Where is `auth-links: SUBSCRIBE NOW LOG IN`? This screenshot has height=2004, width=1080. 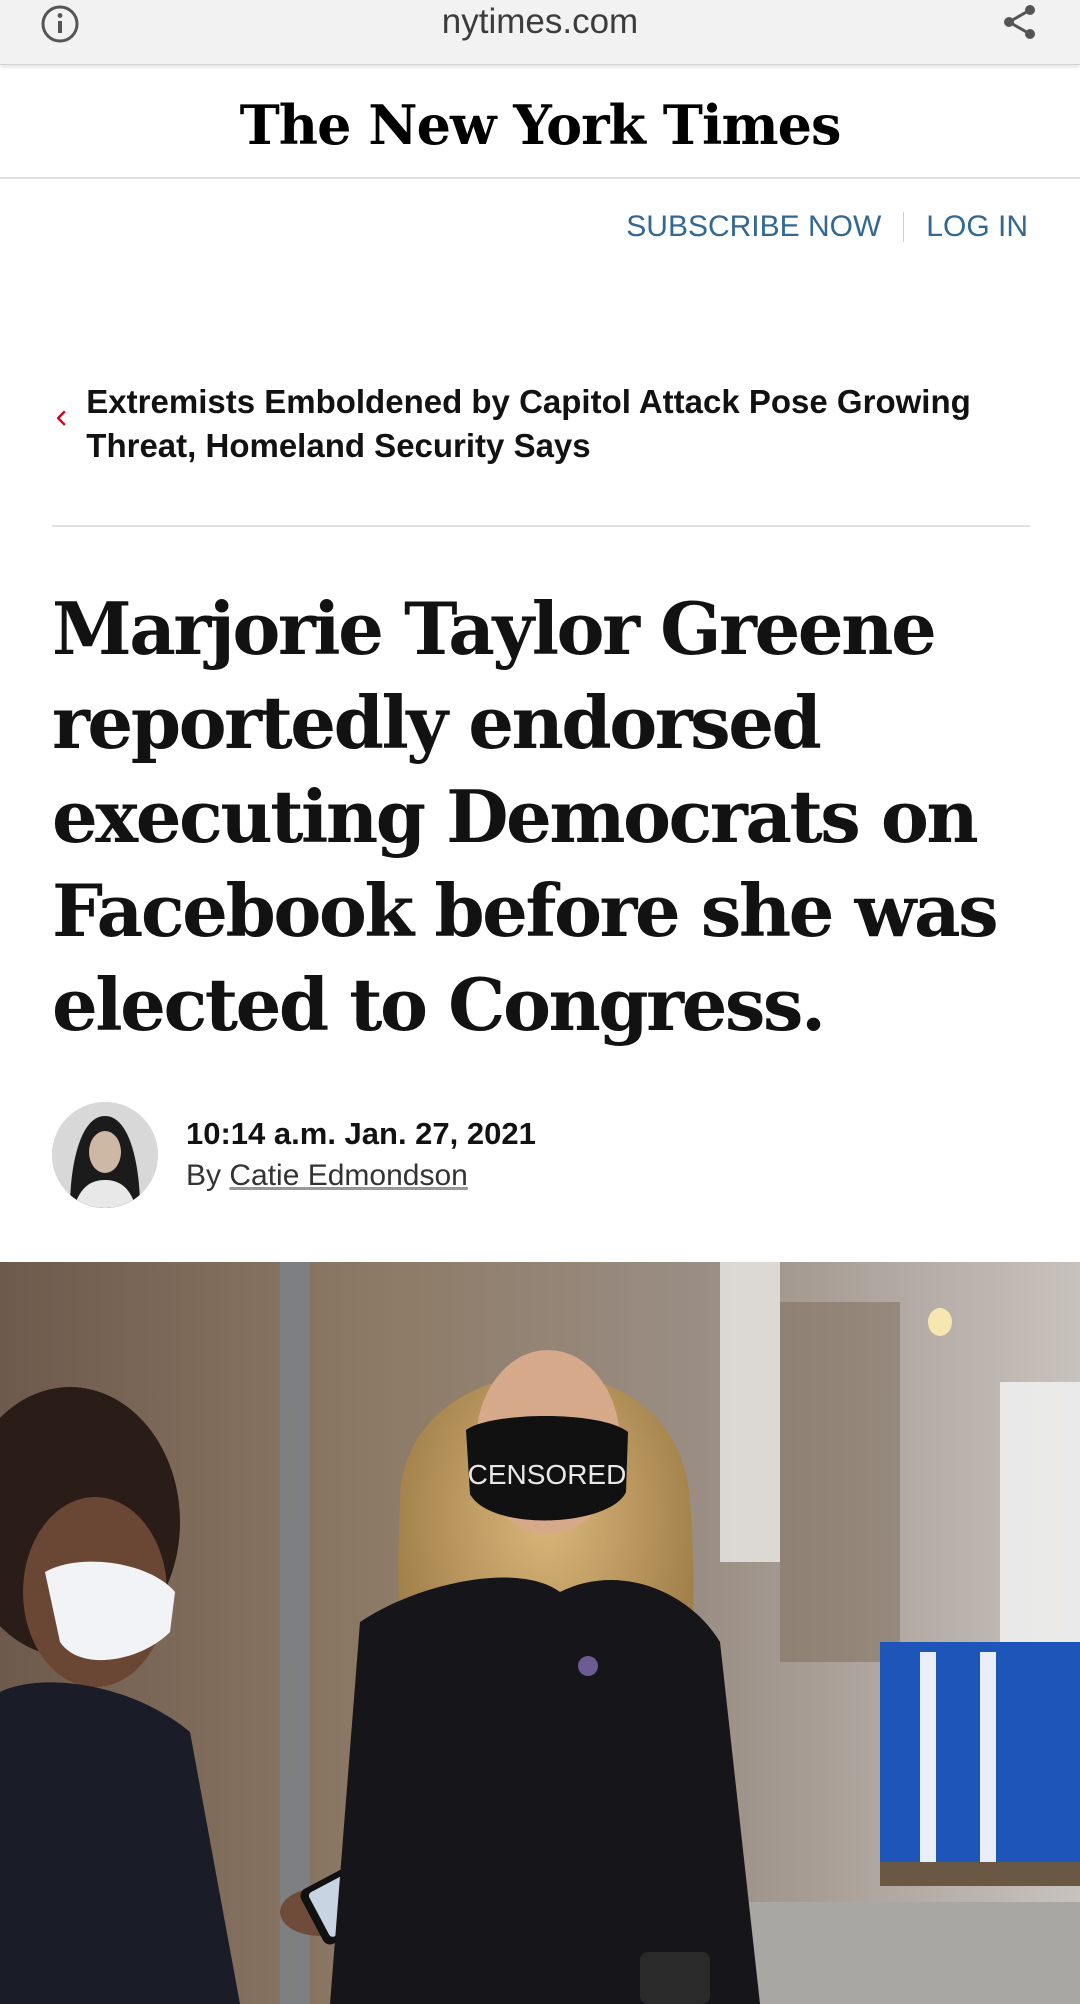 auth-links: SUBSCRIBE NOW LOG IN is located at coordinates (827, 227).